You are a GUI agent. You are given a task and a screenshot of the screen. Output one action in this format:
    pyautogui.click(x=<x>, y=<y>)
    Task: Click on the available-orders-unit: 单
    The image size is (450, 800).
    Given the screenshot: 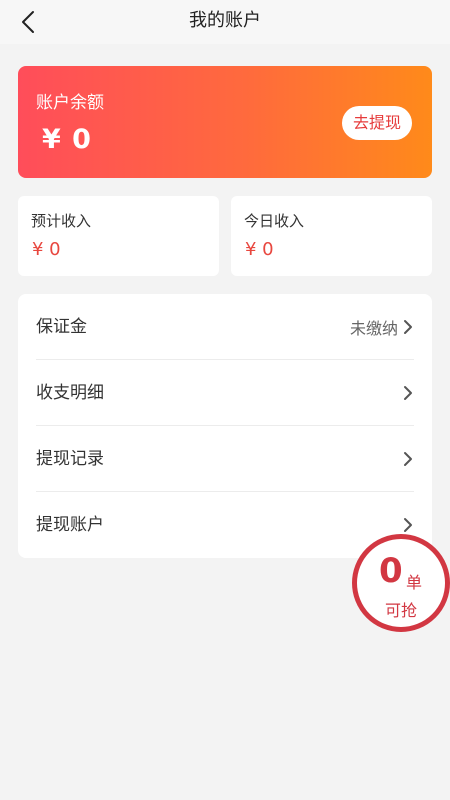 What is the action you would take?
    pyautogui.click(x=414, y=582)
    